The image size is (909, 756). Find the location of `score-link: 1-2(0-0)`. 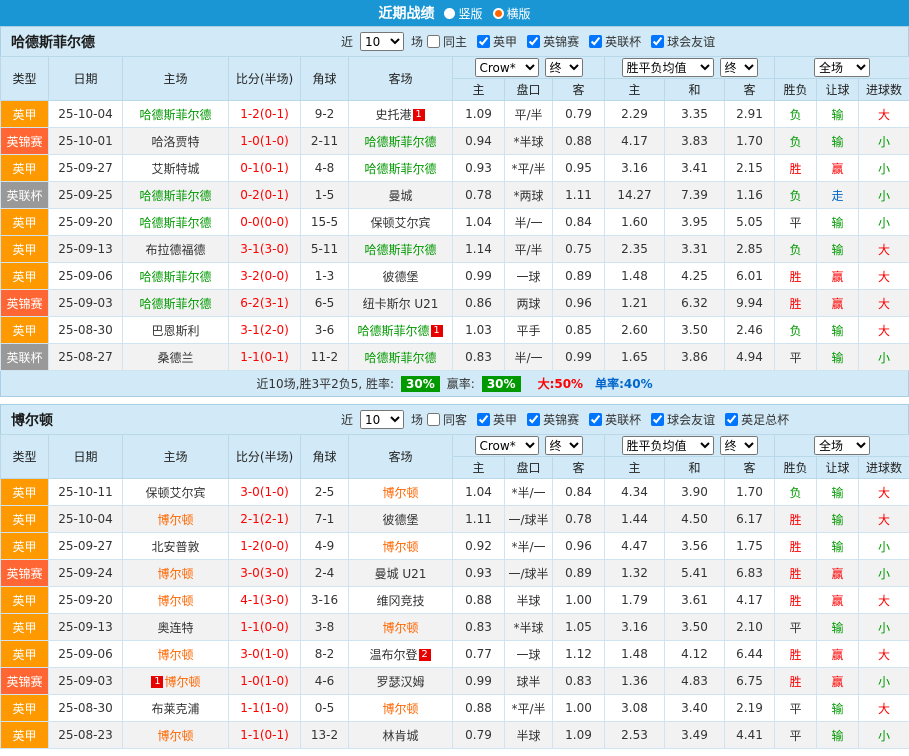

score-link: 1-2(0-0) is located at coordinates (264, 546).